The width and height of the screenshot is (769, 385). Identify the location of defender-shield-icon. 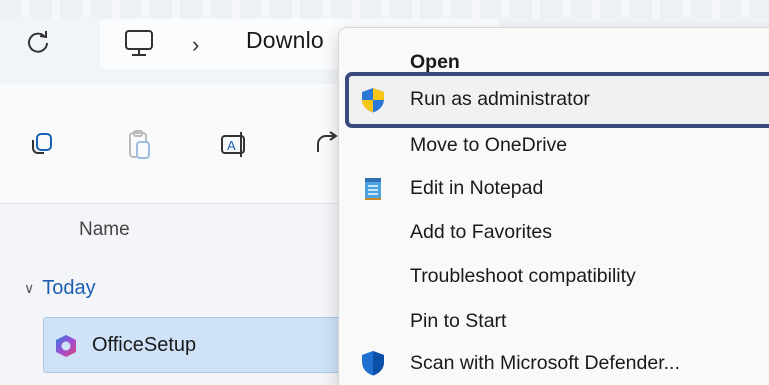
(373, 363).